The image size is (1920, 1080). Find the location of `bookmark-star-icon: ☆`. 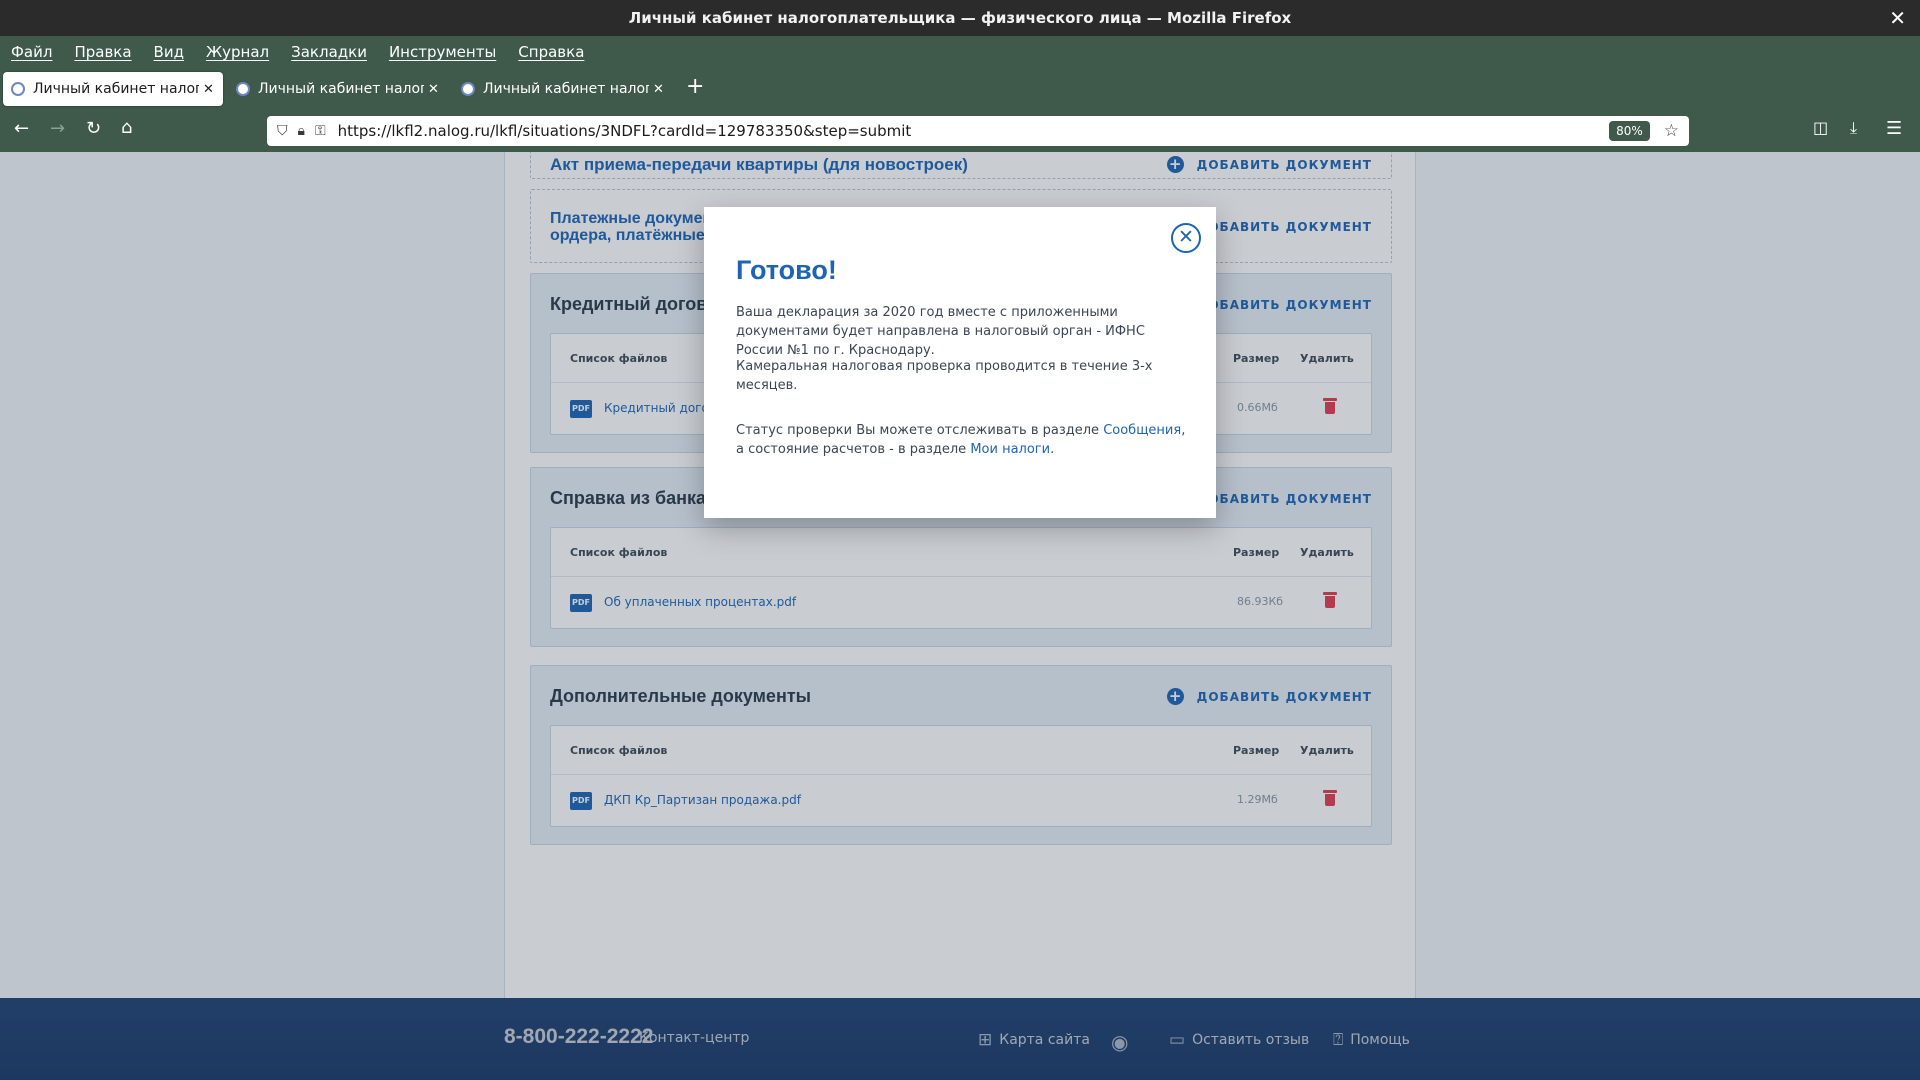

bookmark-star-icon: ☆ is located at coordinates (1671, 131).